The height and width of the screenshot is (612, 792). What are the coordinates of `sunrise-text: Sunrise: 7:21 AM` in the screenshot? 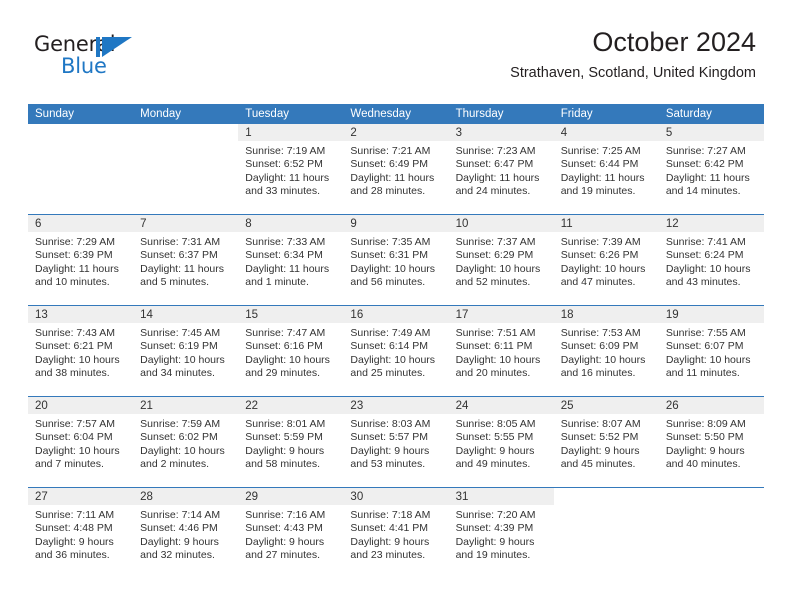 It's located at (390, 151).